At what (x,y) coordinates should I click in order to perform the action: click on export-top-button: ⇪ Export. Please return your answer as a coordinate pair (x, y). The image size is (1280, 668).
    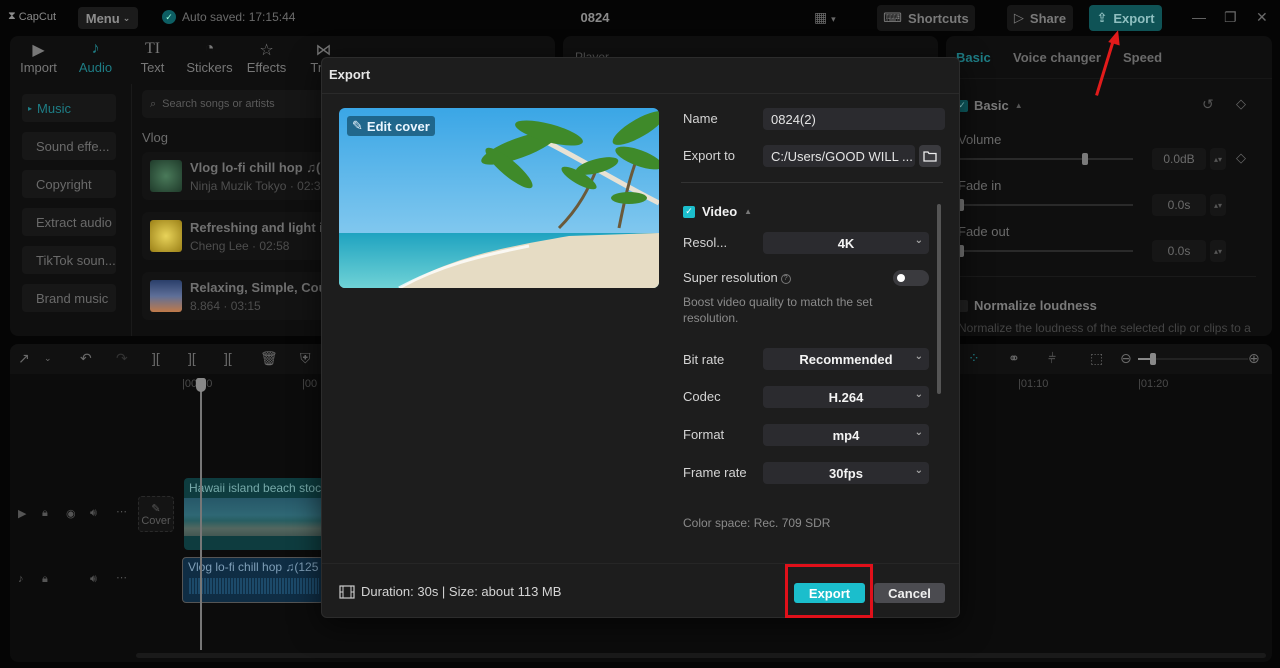
    Looking at the image, I should click on (1125, 18).